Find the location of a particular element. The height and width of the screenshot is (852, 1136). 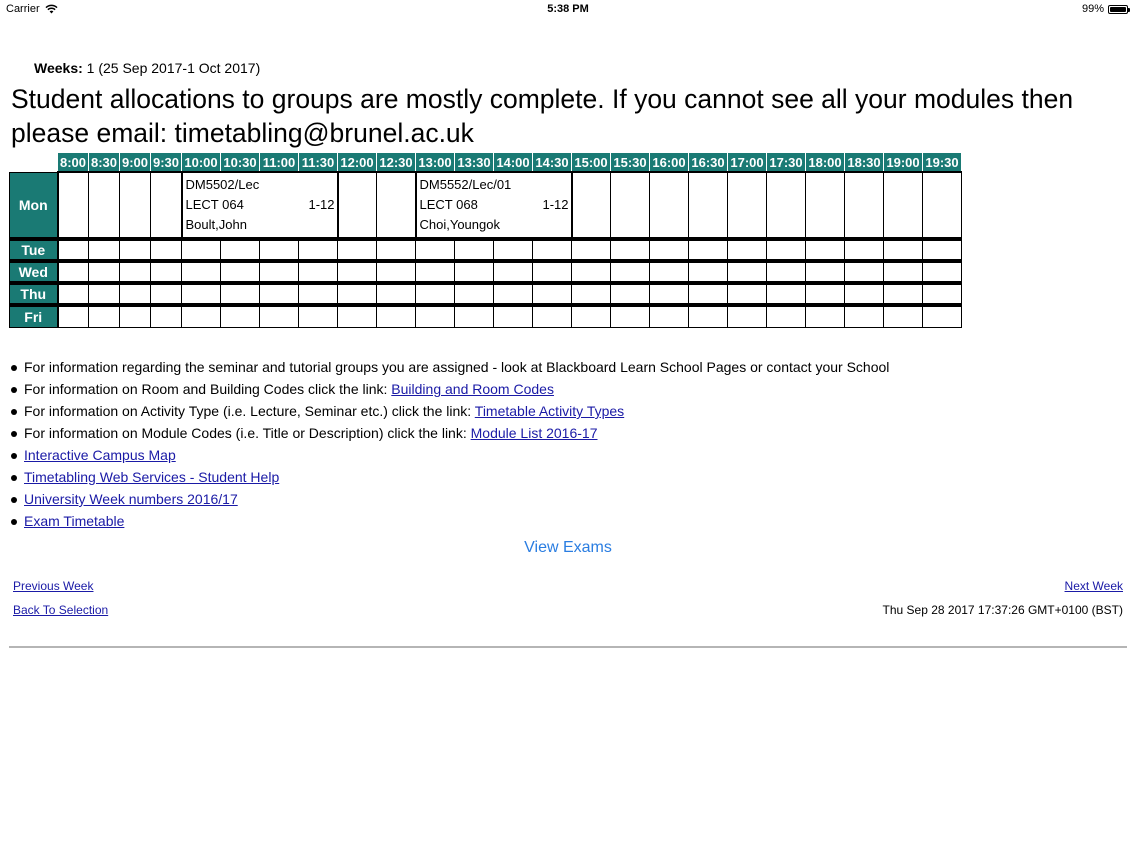

time-header: 14:00 is located at coordinates (513, 162).